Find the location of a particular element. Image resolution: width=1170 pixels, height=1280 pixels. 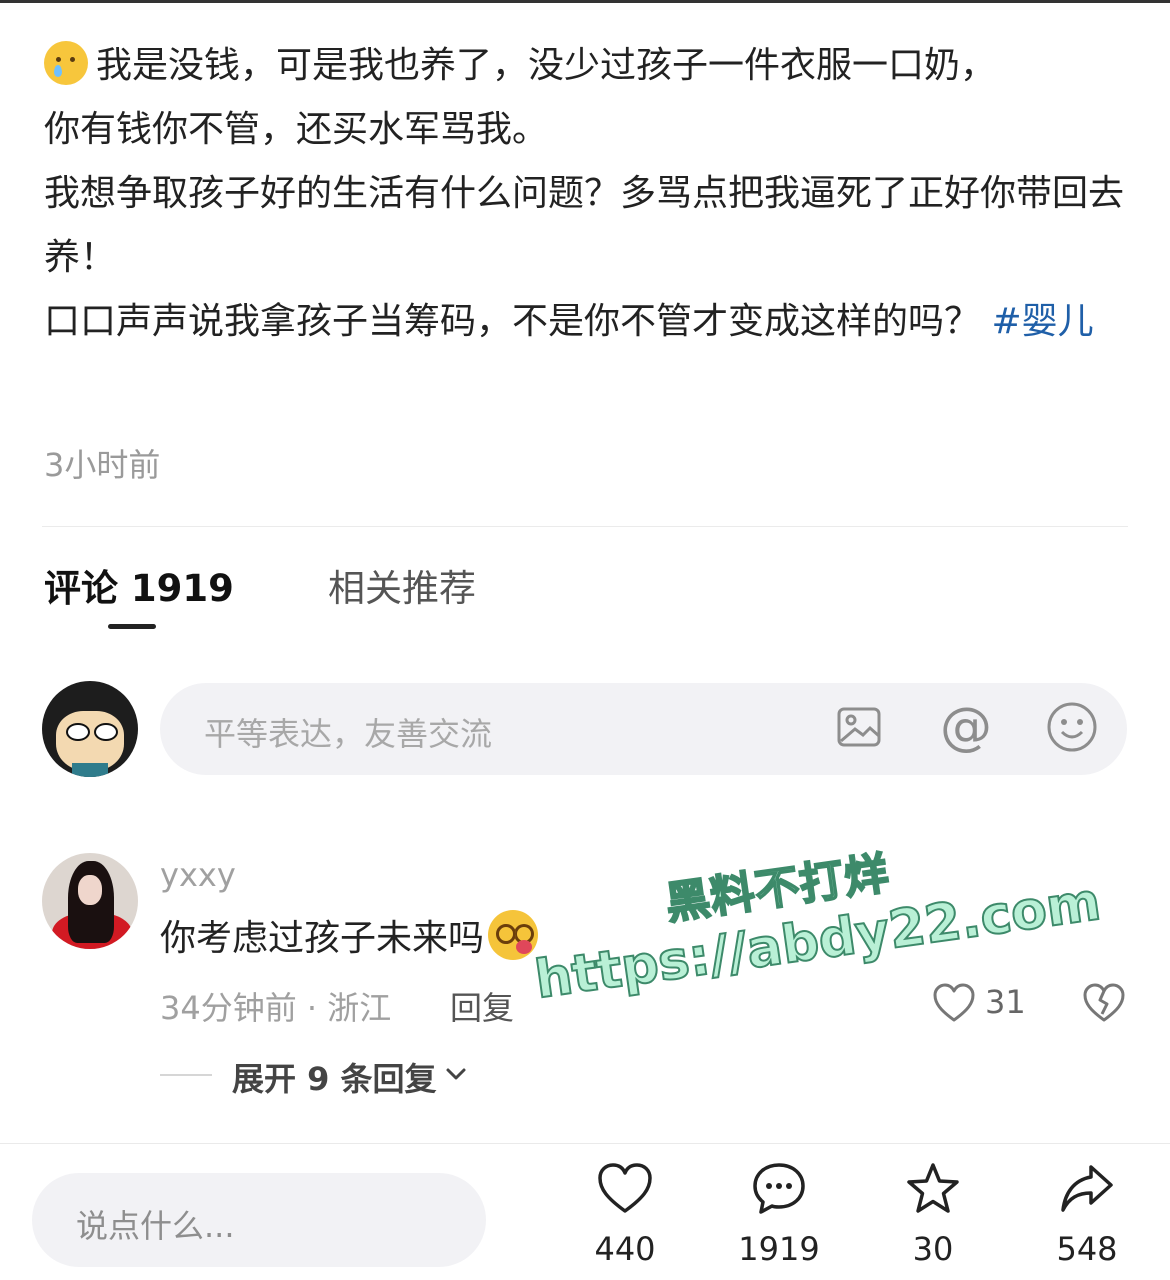

comment-input-placeholder: 平等表达，友善交流 is located at coordinates (348, 734).